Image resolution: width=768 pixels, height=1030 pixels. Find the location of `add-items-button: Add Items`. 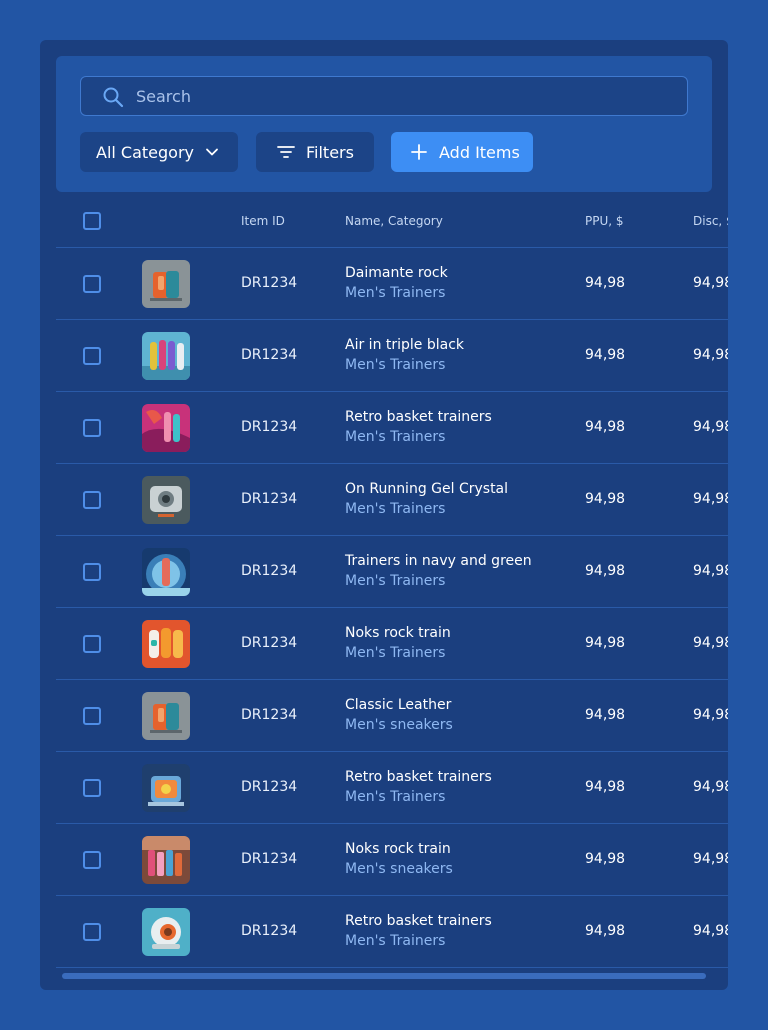

add-items-button: Add Items is located at coordinates (462, 152).